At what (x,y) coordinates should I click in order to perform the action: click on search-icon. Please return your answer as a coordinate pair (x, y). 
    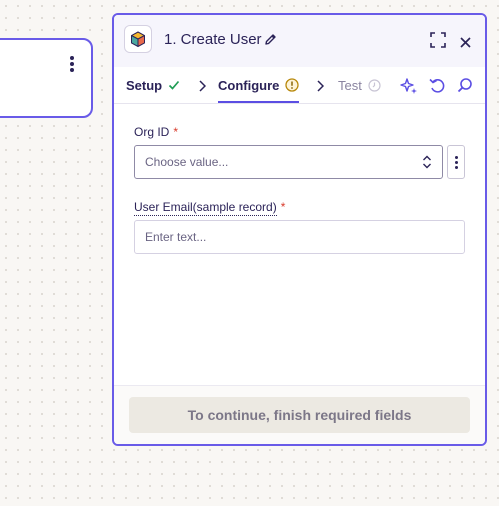
    Looking at the image, I should click on (465, 87).